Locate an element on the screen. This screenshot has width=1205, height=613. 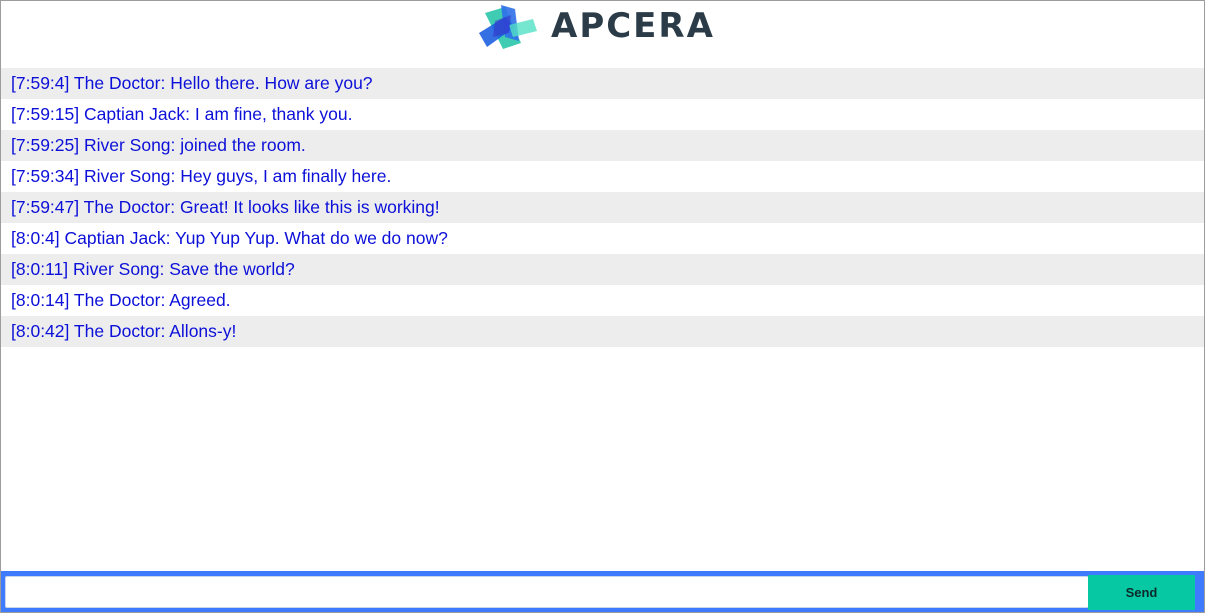
message-item: [7:59:25] River Song: joined the room. is located at coordinates (602, 145).